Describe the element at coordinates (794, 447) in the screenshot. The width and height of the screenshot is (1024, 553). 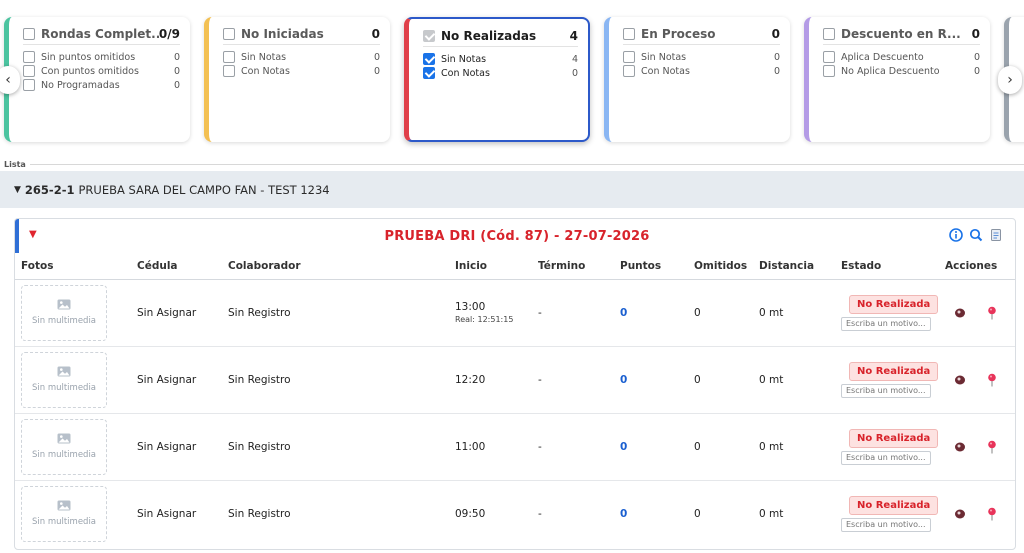
I see `cell-distancia: 0 mt` at that location.